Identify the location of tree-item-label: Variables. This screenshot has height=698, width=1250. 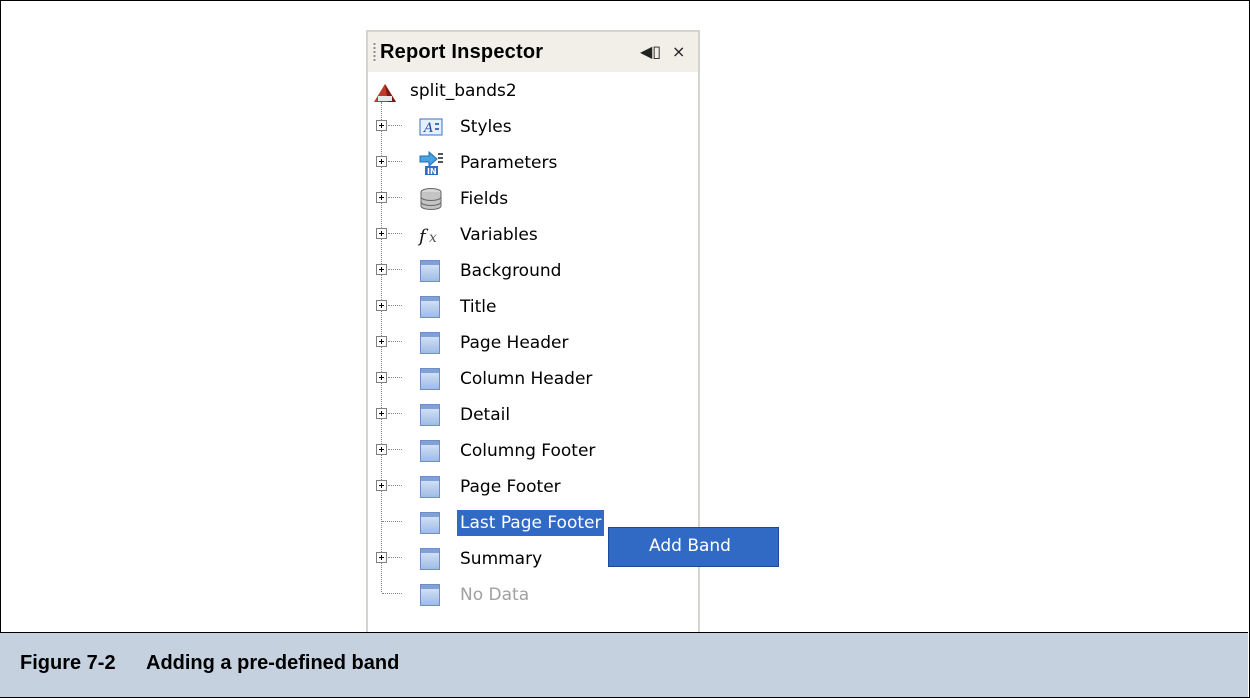
(499, 235).